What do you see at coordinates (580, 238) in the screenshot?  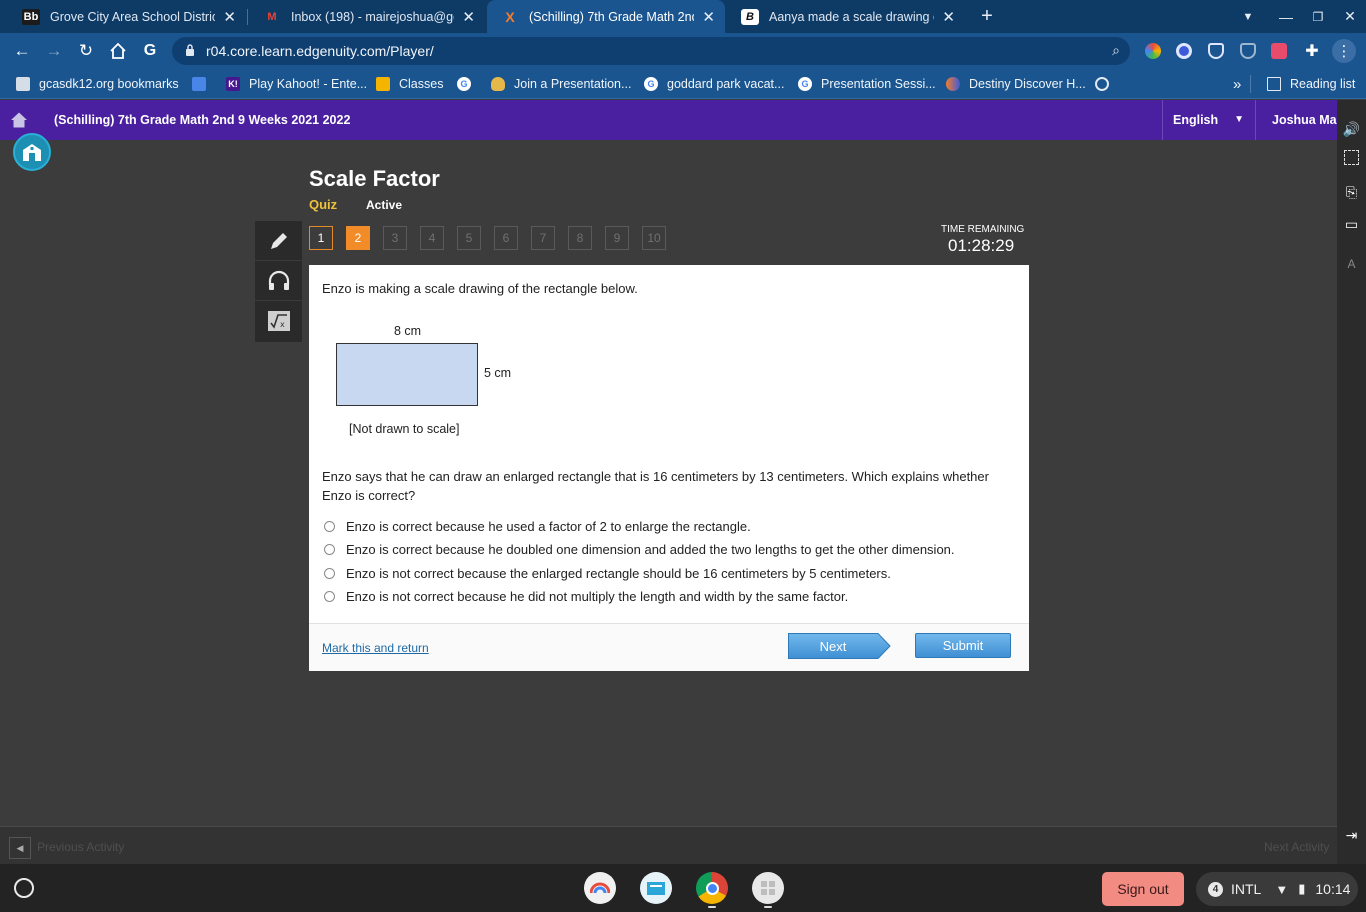 I see `question-number-button: 8` at bounding box center [580, 238].